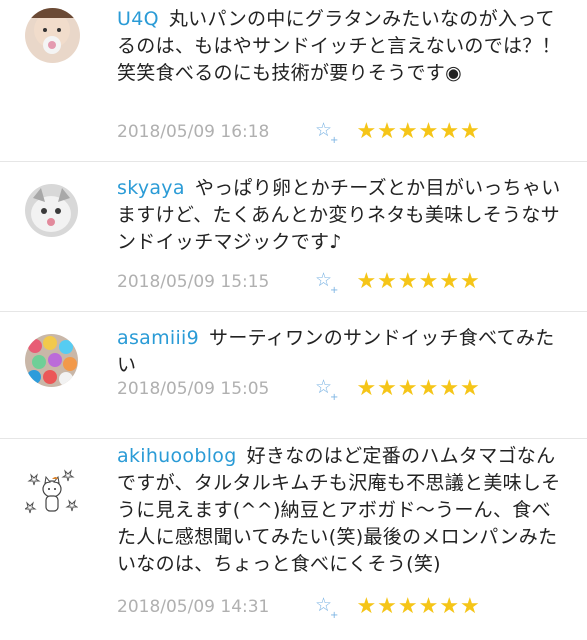  What do you see at coordinates (193, 131) in the screenshot?
I see `comment-date: 2018/05/09 16:18` at bounding box center [193, 131].